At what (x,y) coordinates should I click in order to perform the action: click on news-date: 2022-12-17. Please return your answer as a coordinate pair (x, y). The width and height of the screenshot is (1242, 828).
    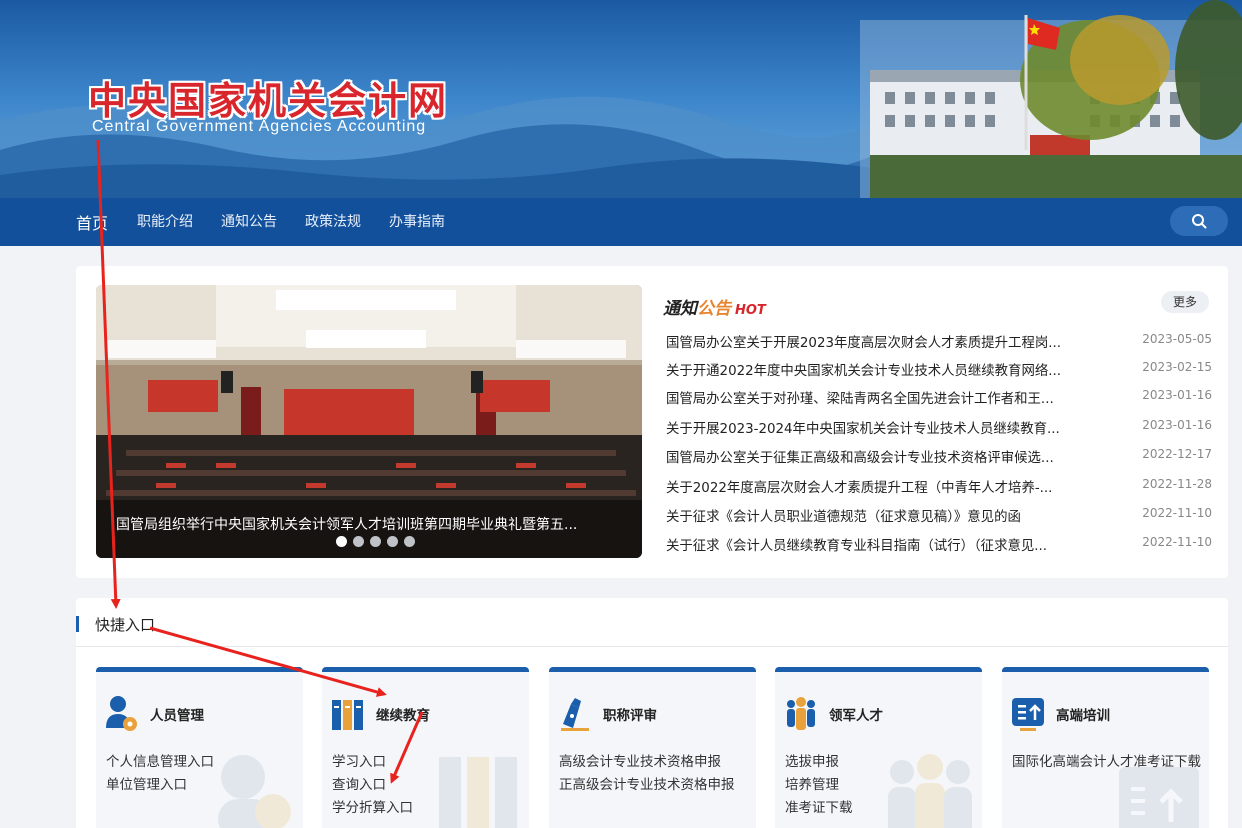
    Looking at the image, I should click on (1177, 454).